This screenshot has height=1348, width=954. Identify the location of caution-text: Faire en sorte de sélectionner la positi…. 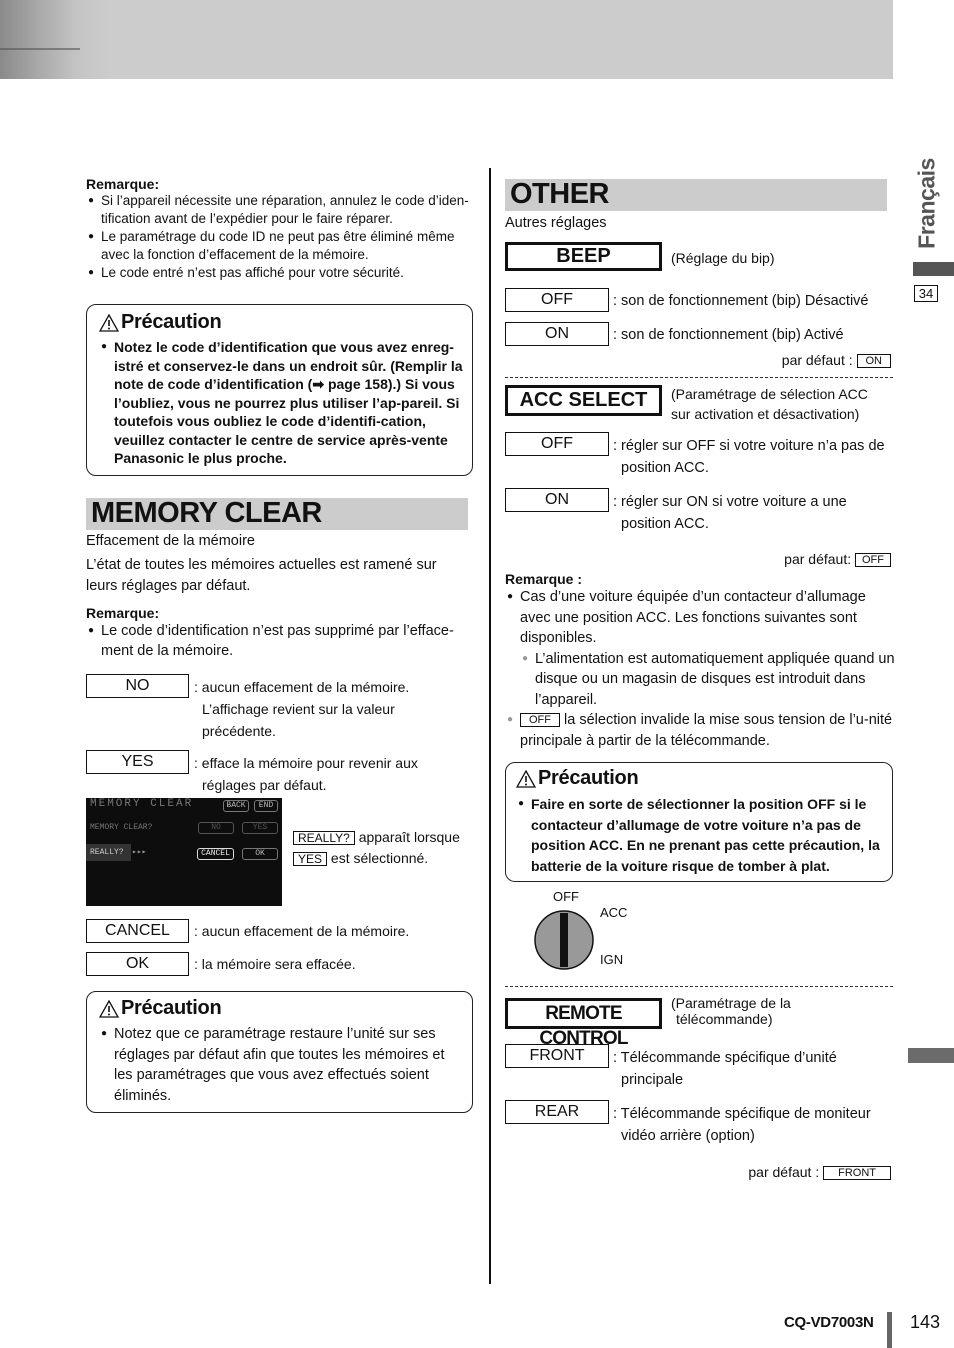
(701, 835).